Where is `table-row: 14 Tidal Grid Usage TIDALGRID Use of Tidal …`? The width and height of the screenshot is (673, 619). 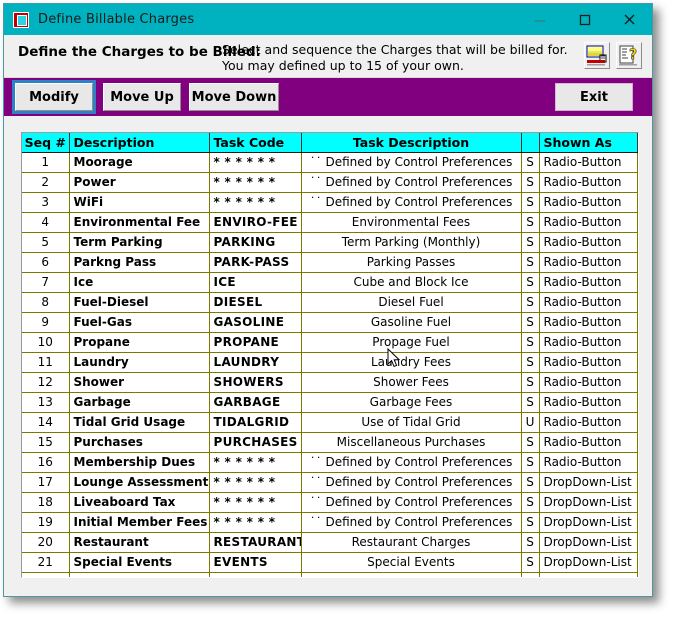
table-row: 14 Tidal Grid Usage TIDALGRID Use of Tidal … is located at coordinates (330, 422).